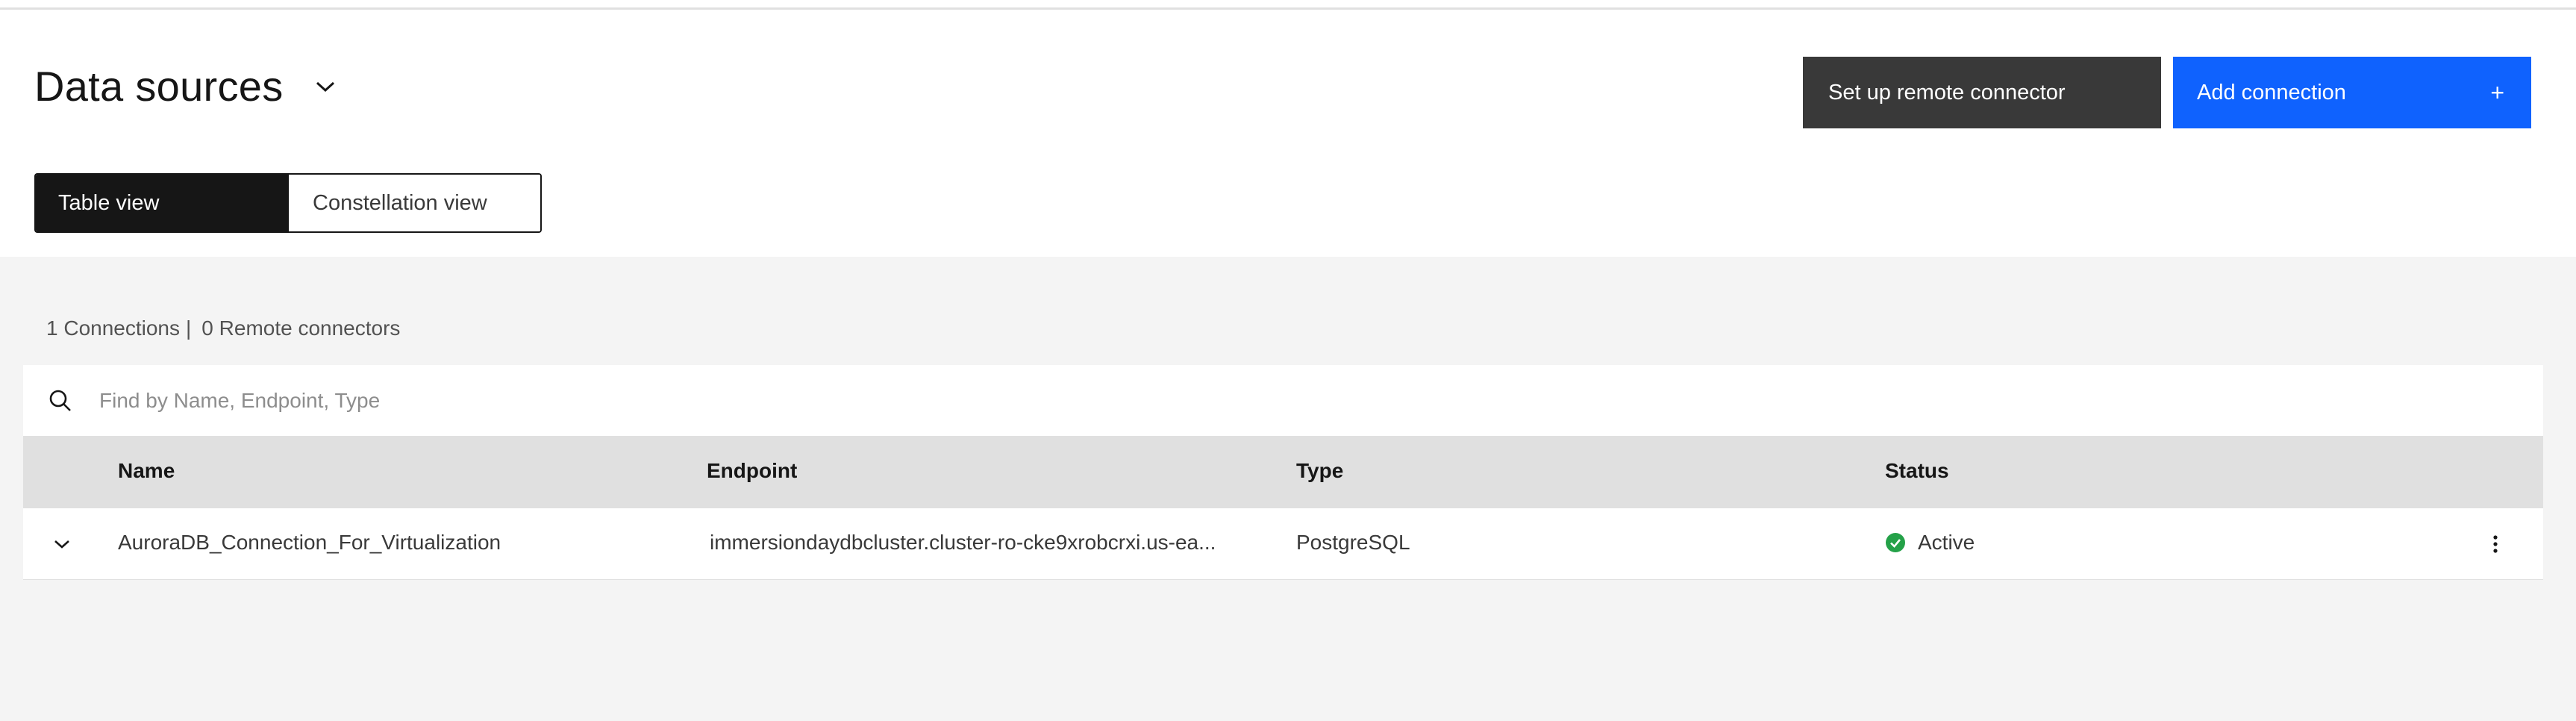  I want to click on column-header-endpoint: Endpoint, so click(752, 471).